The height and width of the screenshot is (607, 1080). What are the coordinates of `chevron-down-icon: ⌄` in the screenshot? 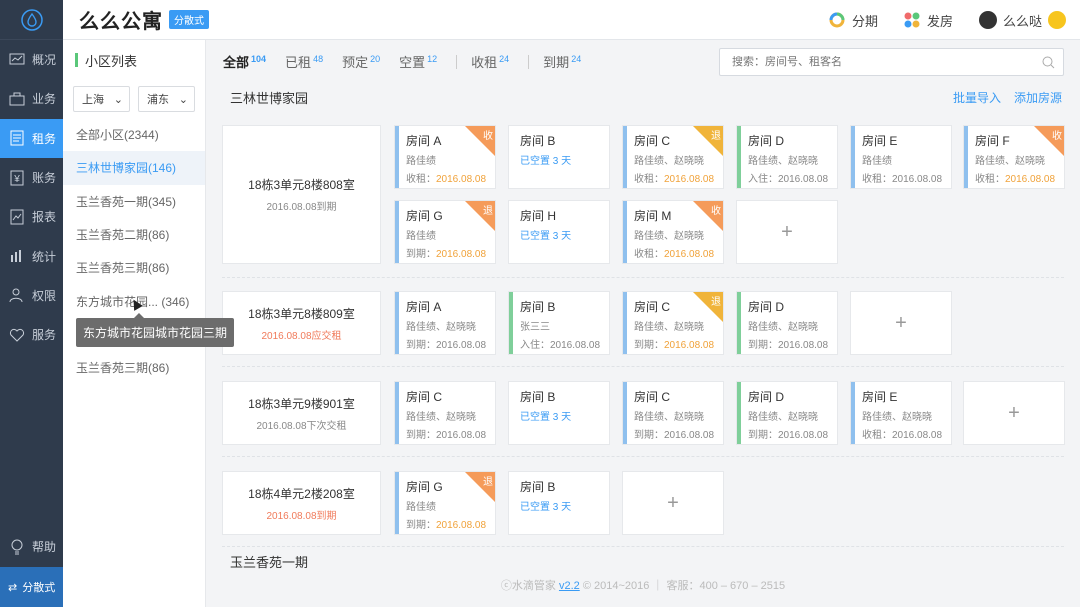 It's located at (183, 99).